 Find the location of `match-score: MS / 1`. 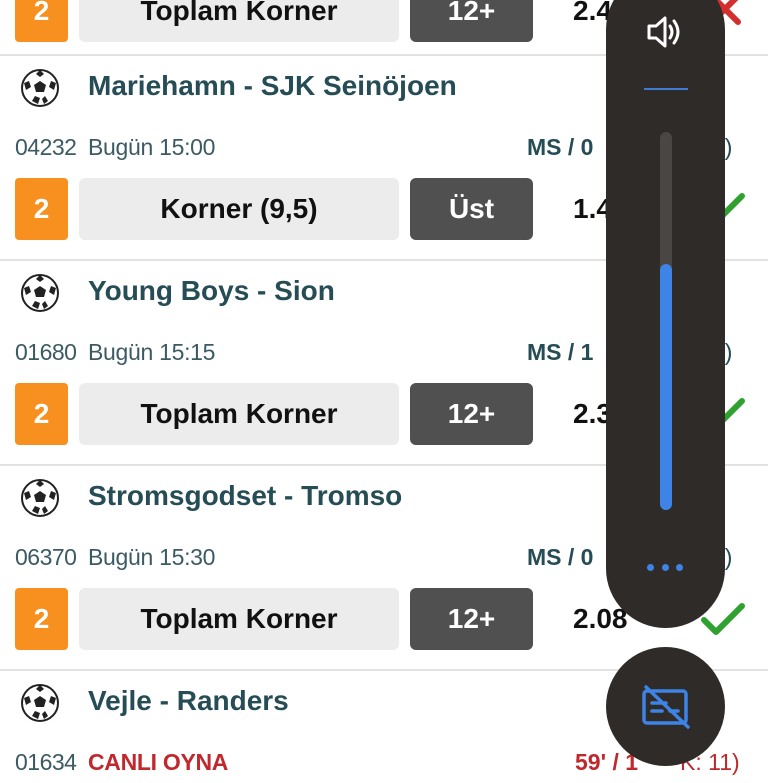

match-score: MS / 1 is located at coordinates (560, 352).